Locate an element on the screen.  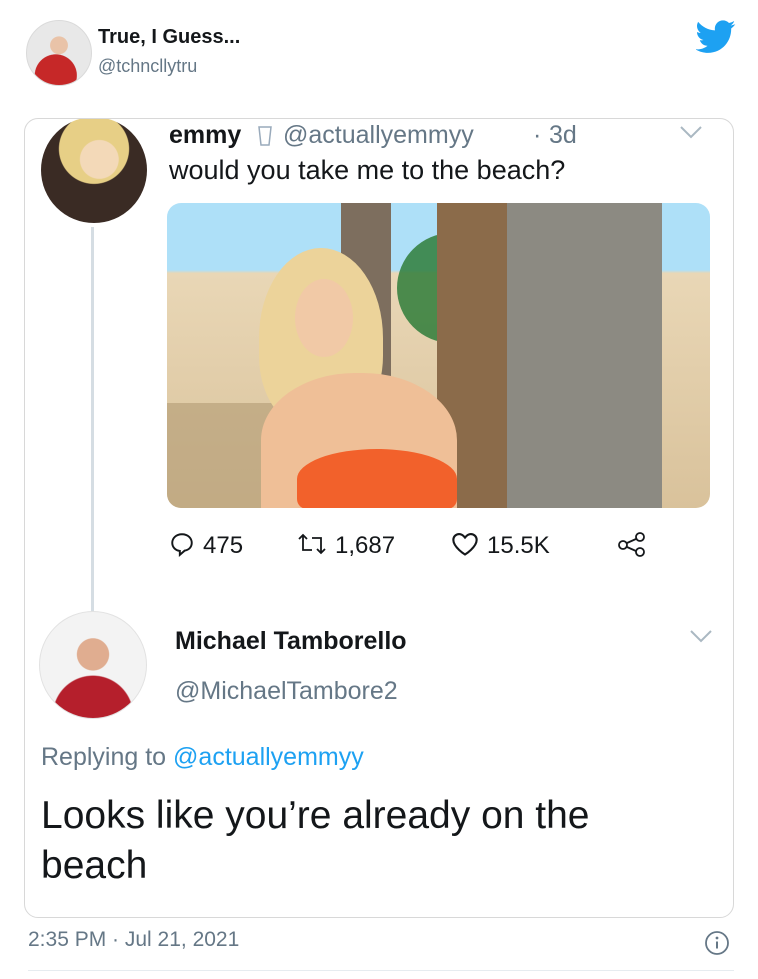
reply-icon is located at coordinates (182, 545).